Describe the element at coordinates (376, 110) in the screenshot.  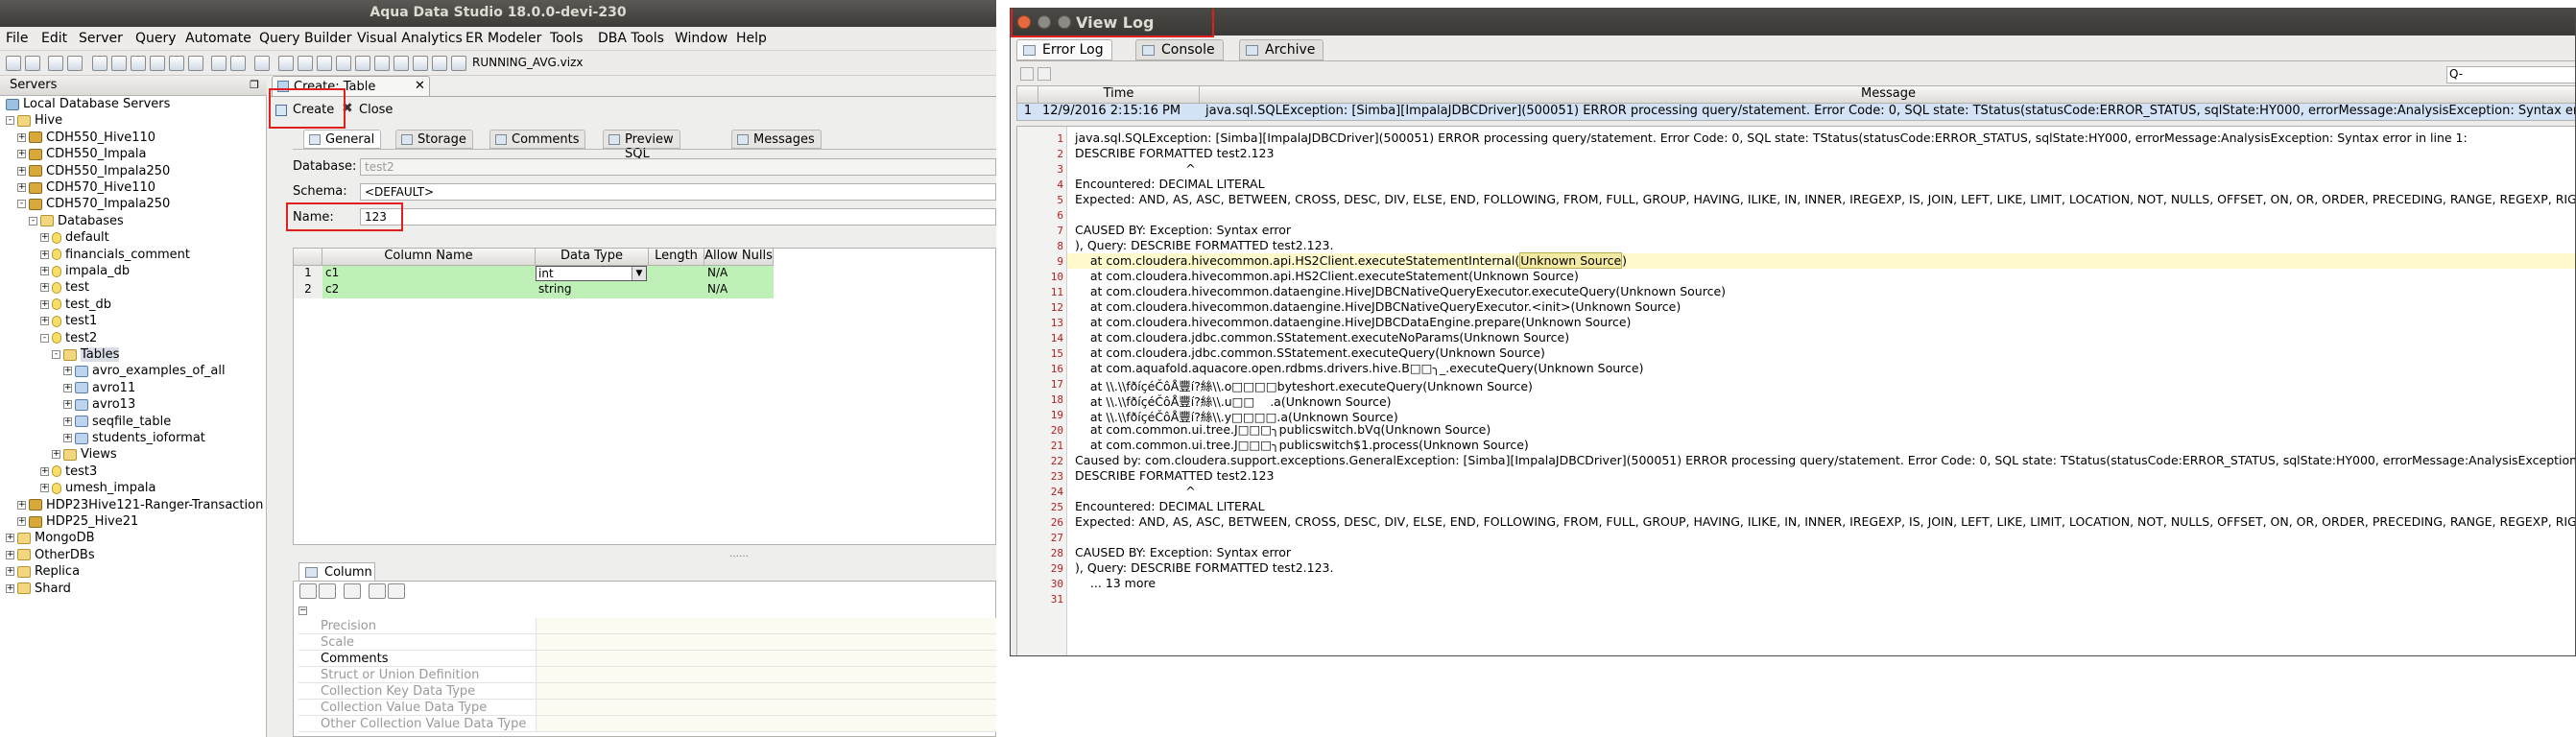
I see `close-button: Close` at that location.